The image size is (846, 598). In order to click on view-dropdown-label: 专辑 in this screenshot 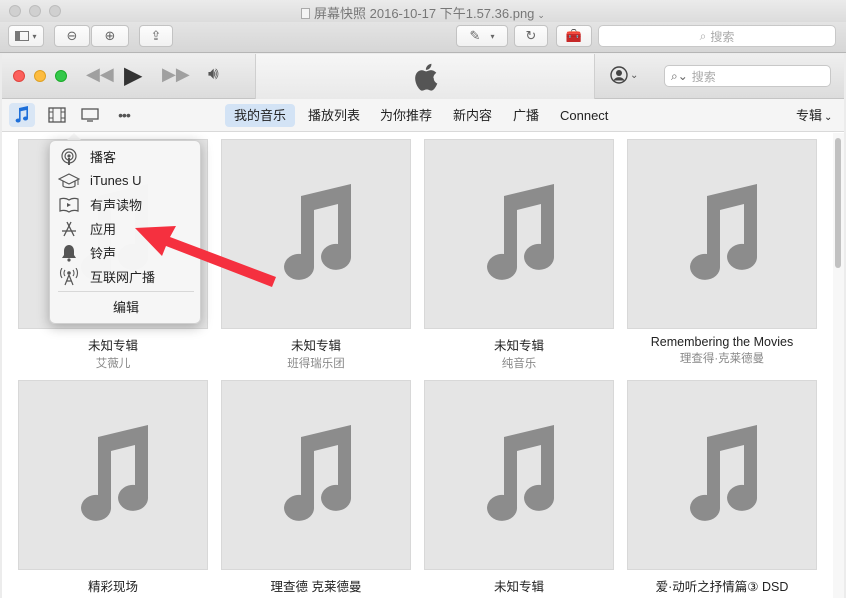, I will do `click(809, 115)`.